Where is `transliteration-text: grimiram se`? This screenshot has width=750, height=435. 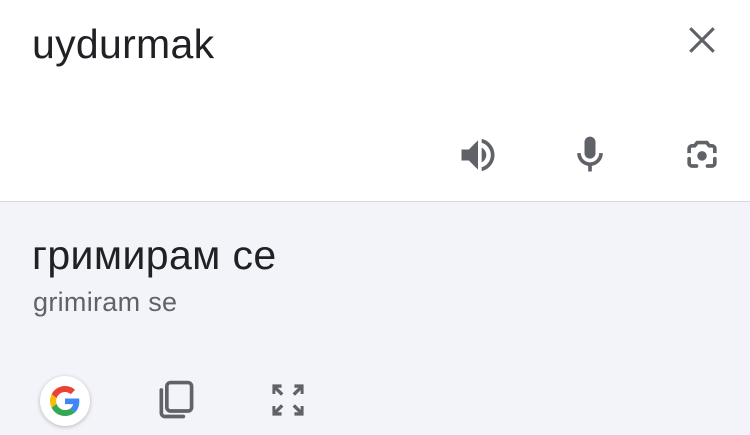
transliteration-text: grimiram se is located at coordinates (105, 302).